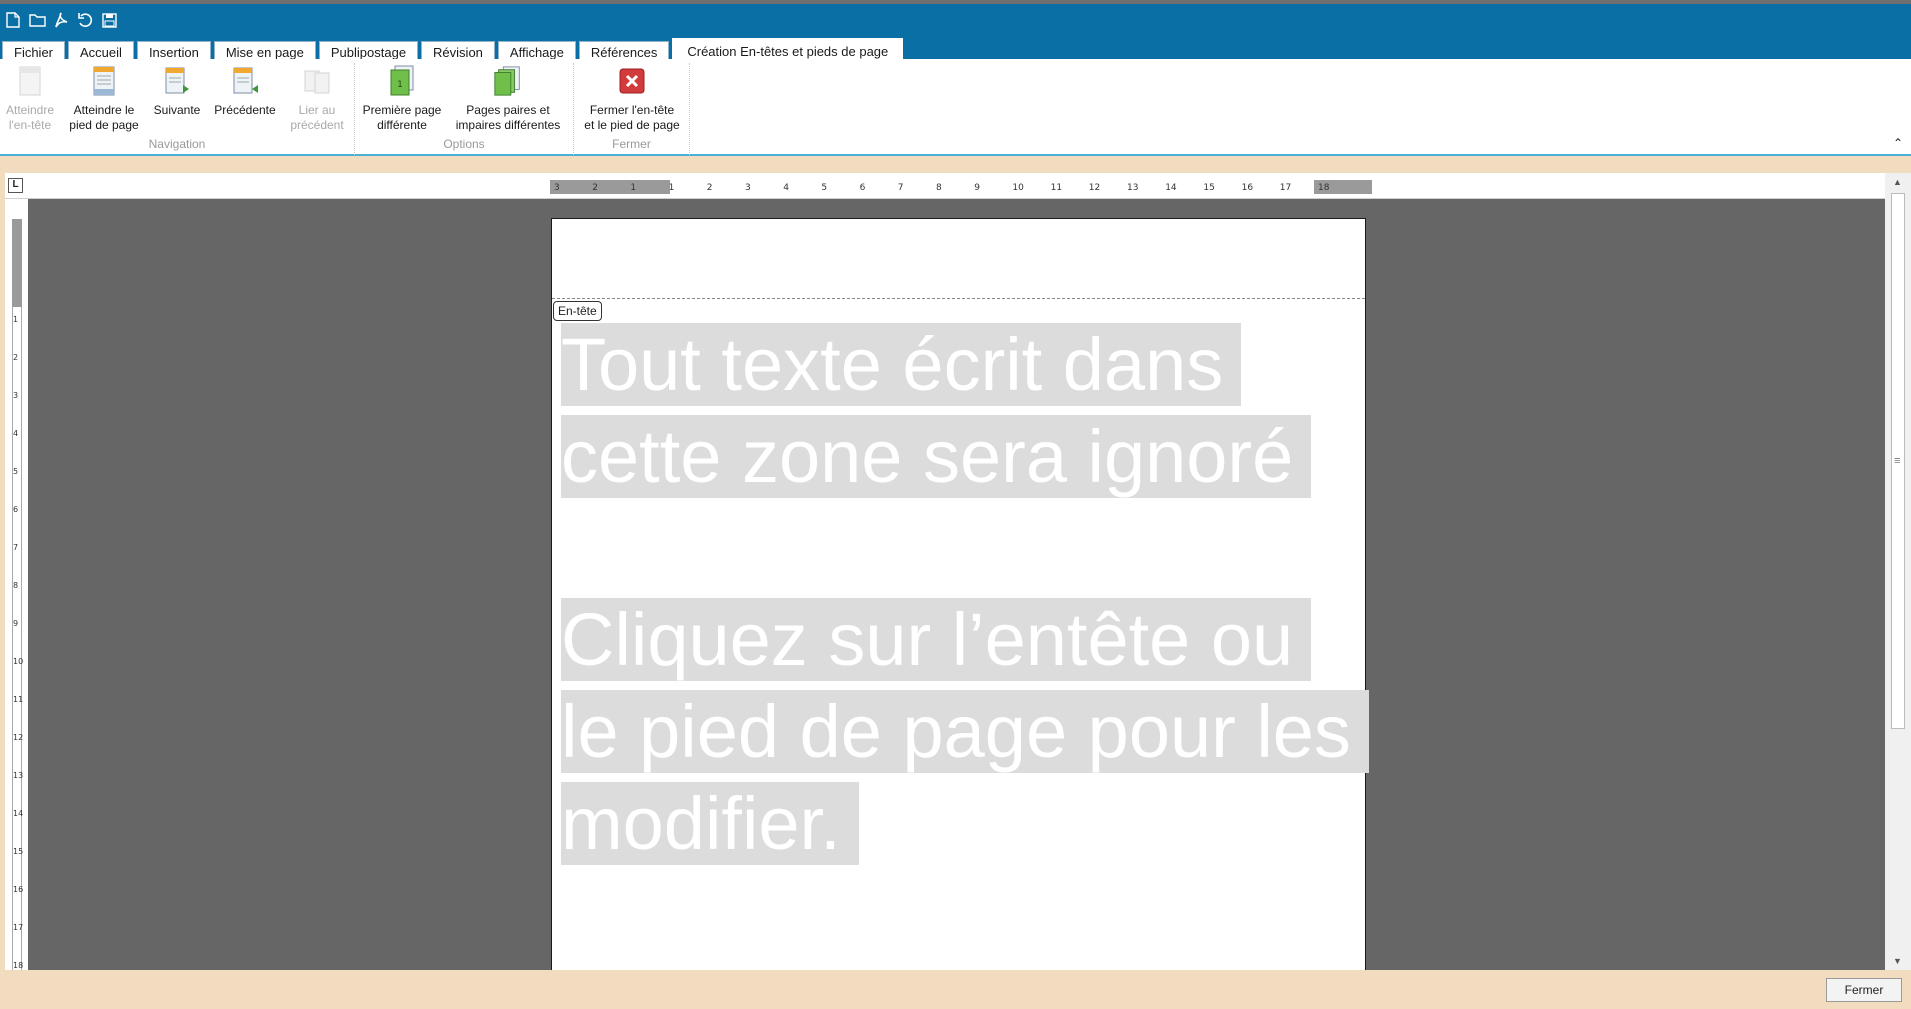 The width and height of the screenshot is (1911, 1009). What do you see at coordinates (16, 471) in the screenshot?
I see `vertical-ruler-tick: 5` at bounding box center [16, 471].